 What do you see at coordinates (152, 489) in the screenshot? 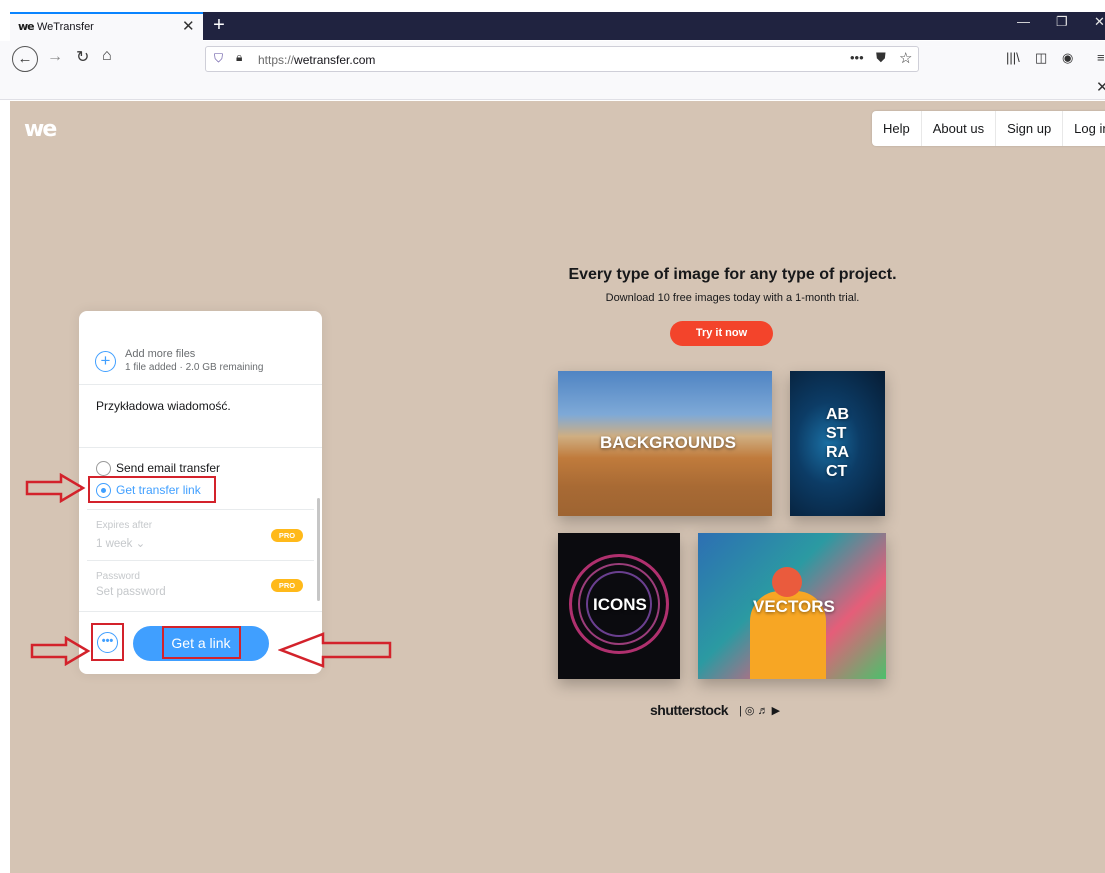
I see `annotation-box-get-transfer-link` at bounding box center [152, 489].